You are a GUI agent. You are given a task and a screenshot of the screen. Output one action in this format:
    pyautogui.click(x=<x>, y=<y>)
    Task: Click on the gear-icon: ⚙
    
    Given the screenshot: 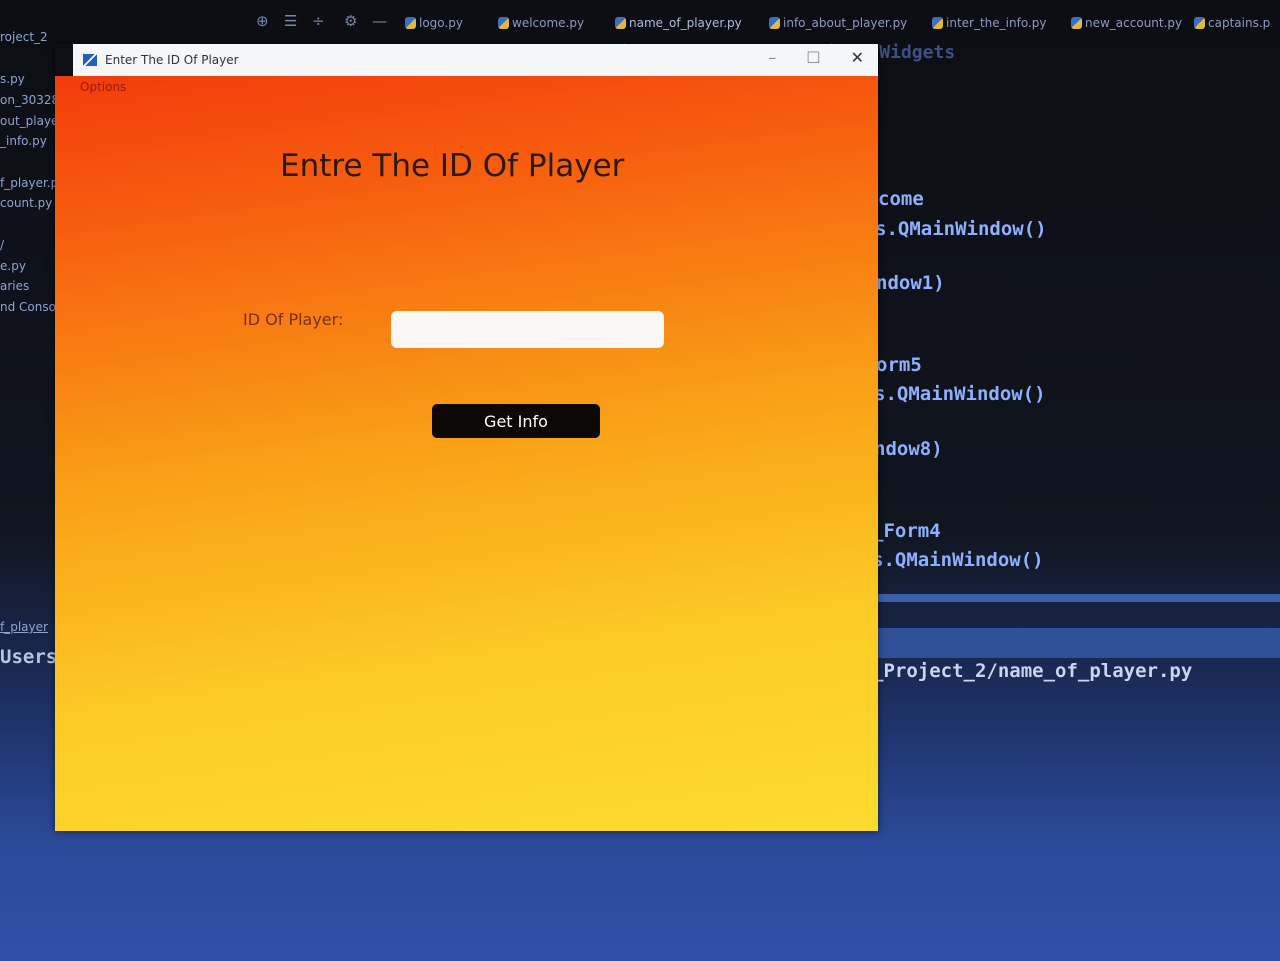 What is the action you would take?
    pyautogui.click(x=350, y=21)
    